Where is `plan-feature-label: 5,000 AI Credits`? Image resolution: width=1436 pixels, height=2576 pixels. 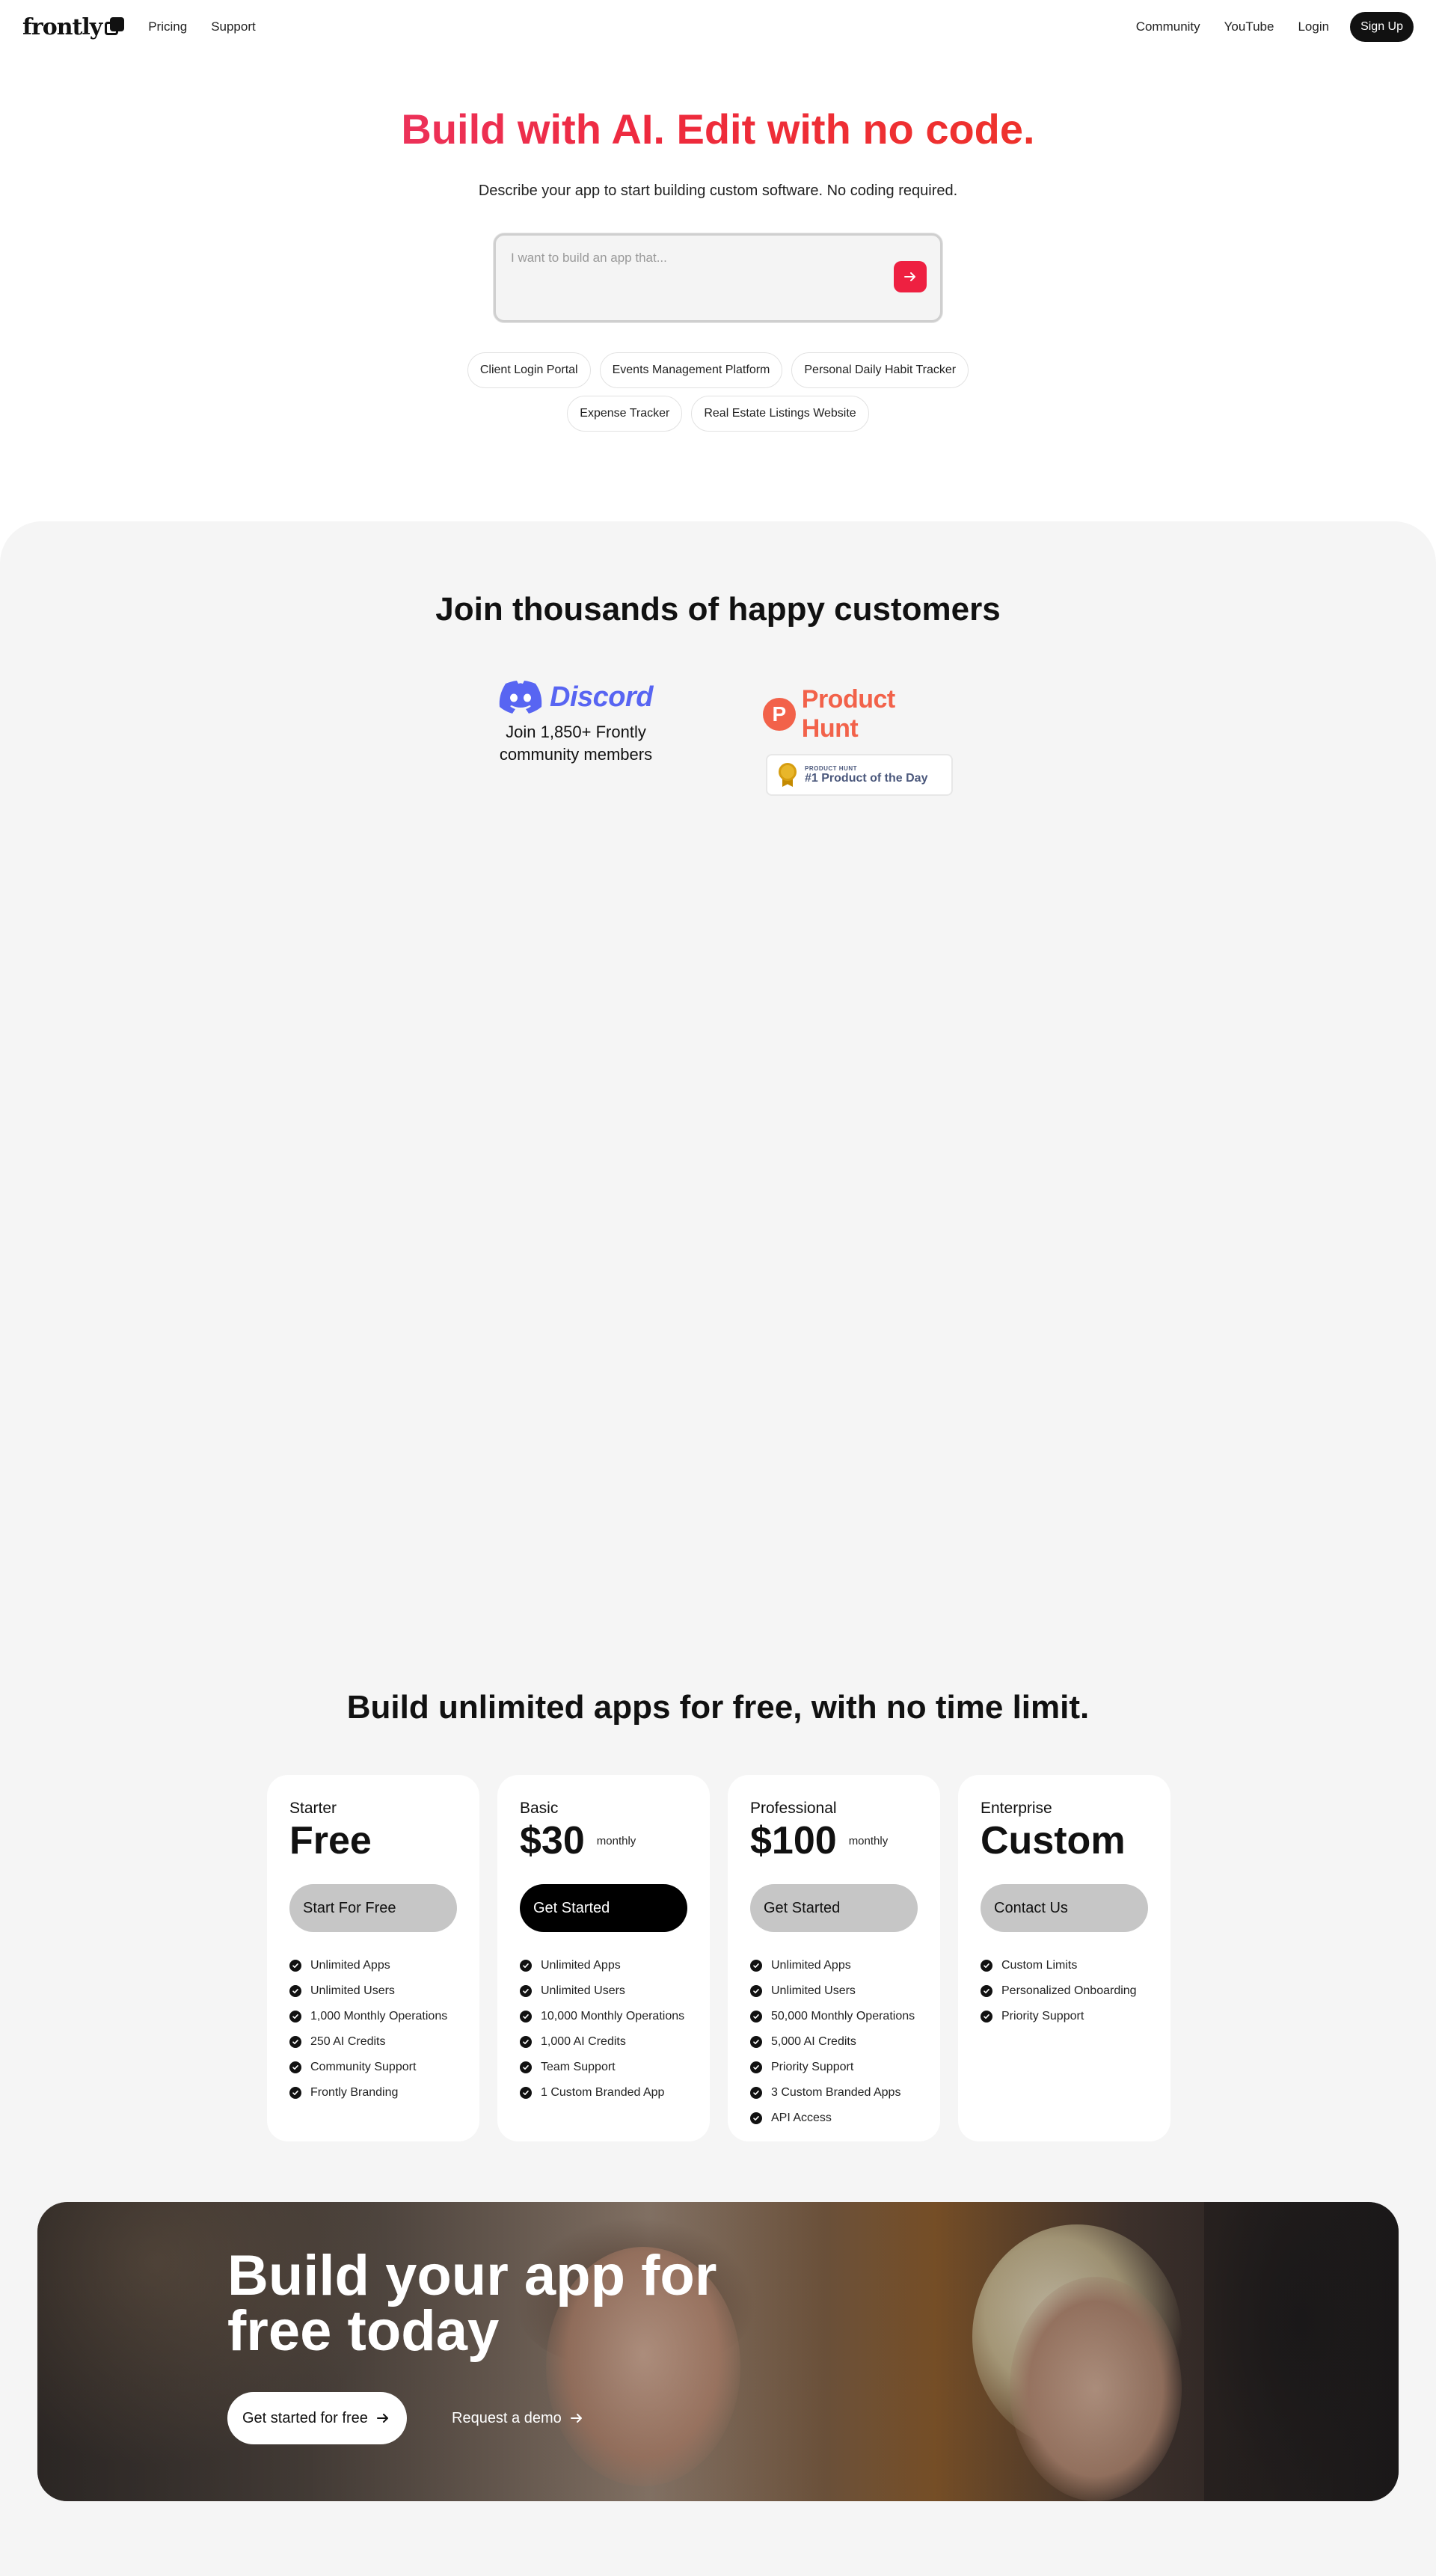 plan-feature-label: 5,000 AI Credits is located at coordinates (813, 2041).